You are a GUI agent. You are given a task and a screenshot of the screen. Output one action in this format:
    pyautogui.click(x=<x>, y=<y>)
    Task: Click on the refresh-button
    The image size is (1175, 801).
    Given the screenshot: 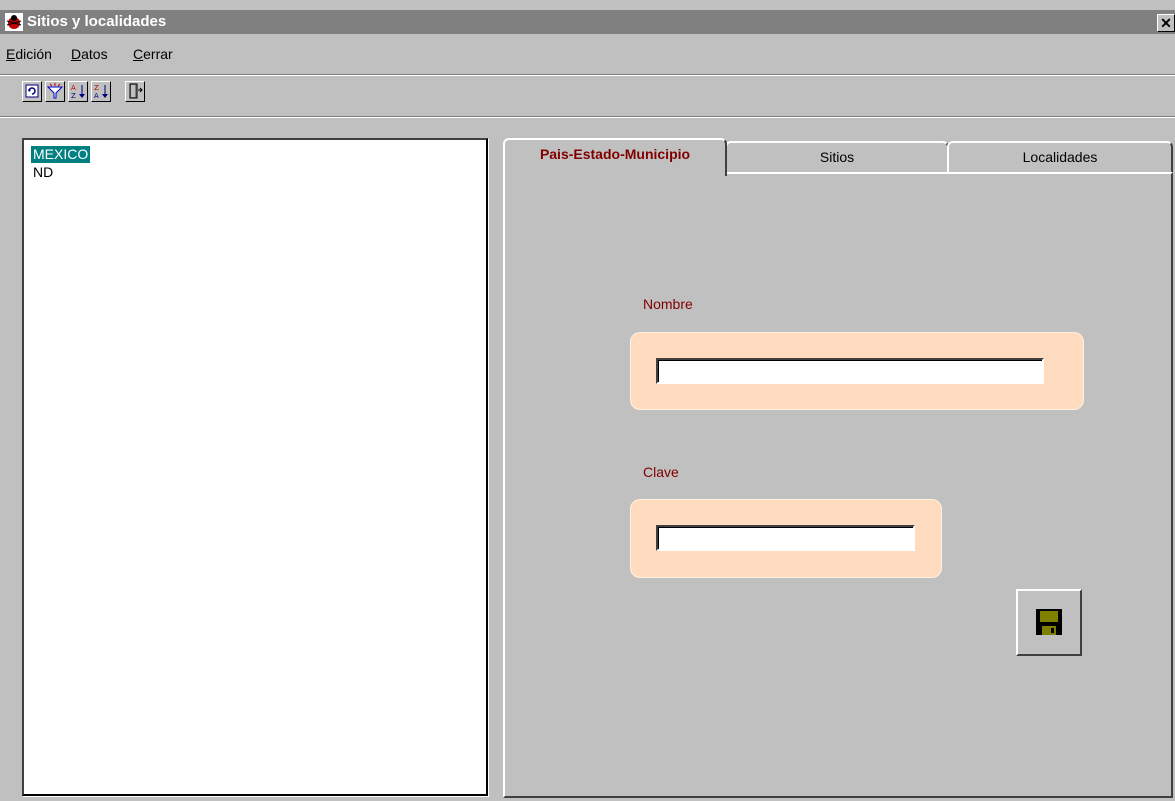 What is the action you would take?
    pyautogui.click(x=32, y=91)
    